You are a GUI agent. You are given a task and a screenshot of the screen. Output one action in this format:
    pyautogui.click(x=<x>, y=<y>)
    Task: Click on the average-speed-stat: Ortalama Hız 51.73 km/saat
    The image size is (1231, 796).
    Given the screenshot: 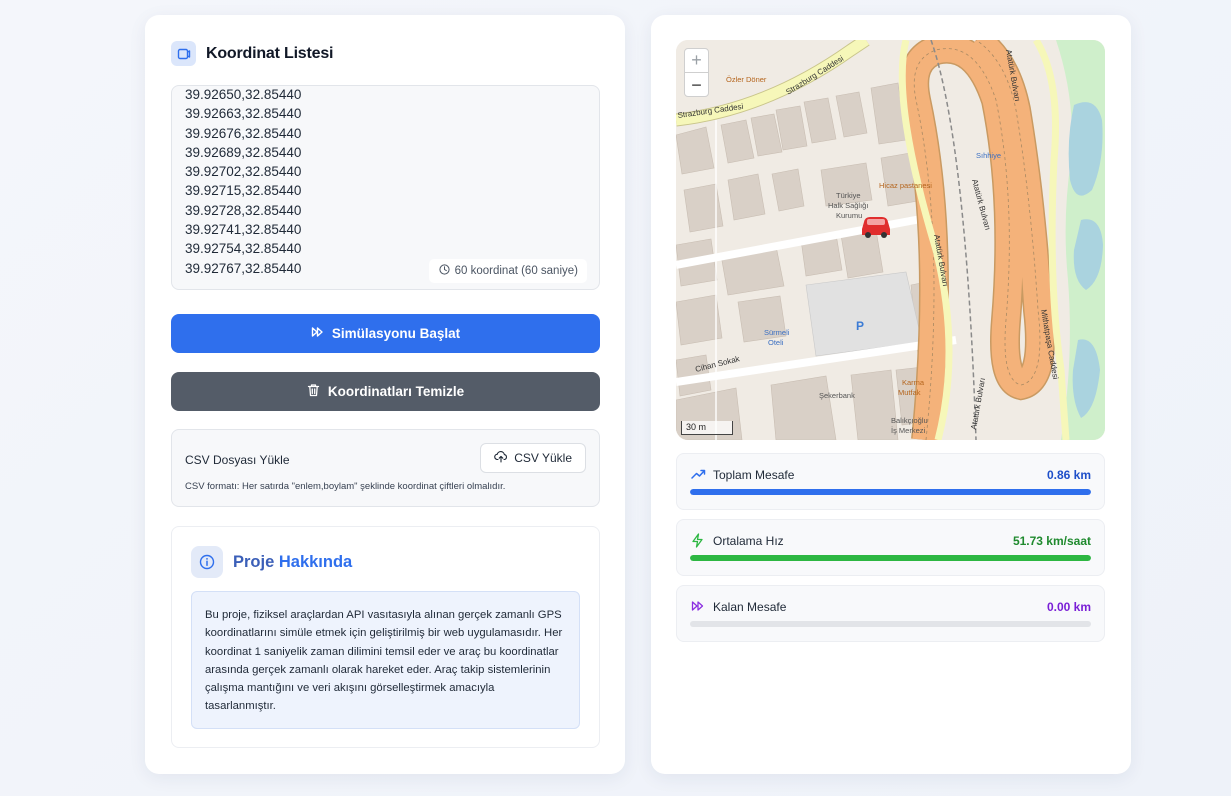 What is the action you would take?
    pyautogui.click(x=890, y=547)
    